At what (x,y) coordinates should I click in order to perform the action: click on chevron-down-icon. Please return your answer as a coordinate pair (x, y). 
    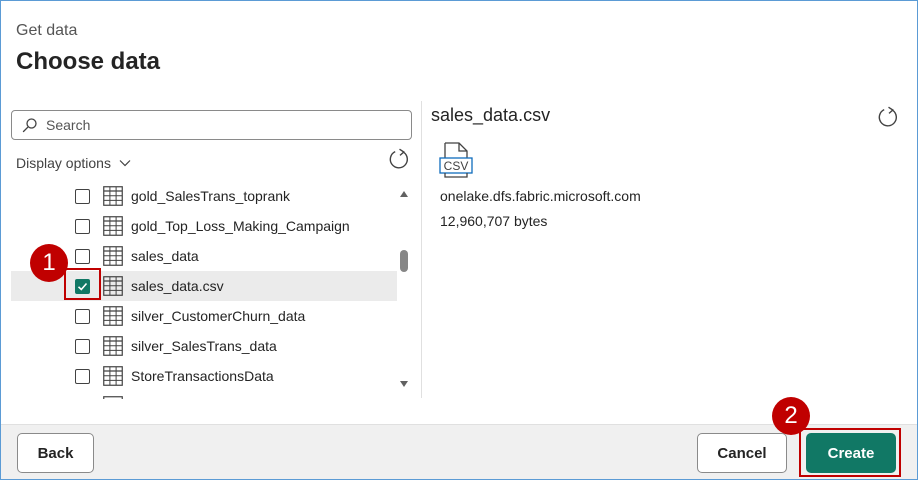
    Looking at the image, I should click on (125, 163).